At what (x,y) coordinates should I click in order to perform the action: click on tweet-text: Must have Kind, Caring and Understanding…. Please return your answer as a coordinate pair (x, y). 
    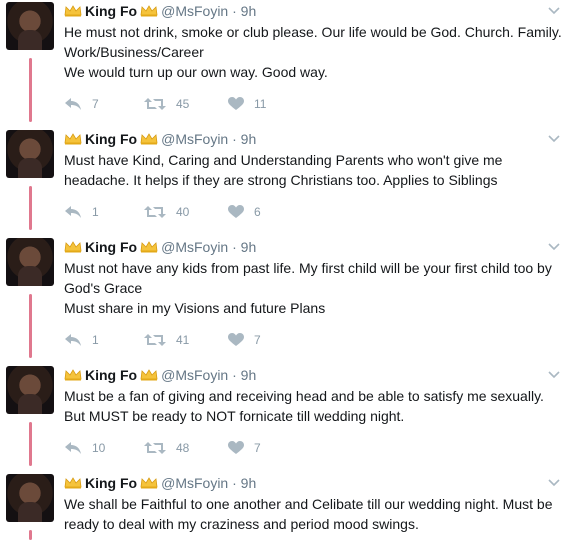
    Looking at the image, I should click on (314, 170).